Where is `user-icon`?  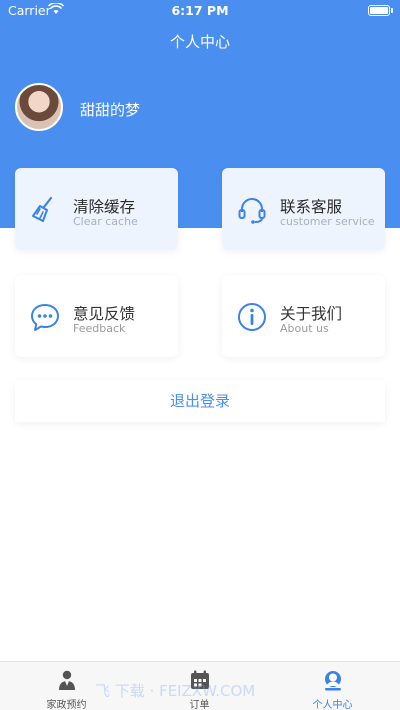
user-icon is located at coordinates (333, 681).